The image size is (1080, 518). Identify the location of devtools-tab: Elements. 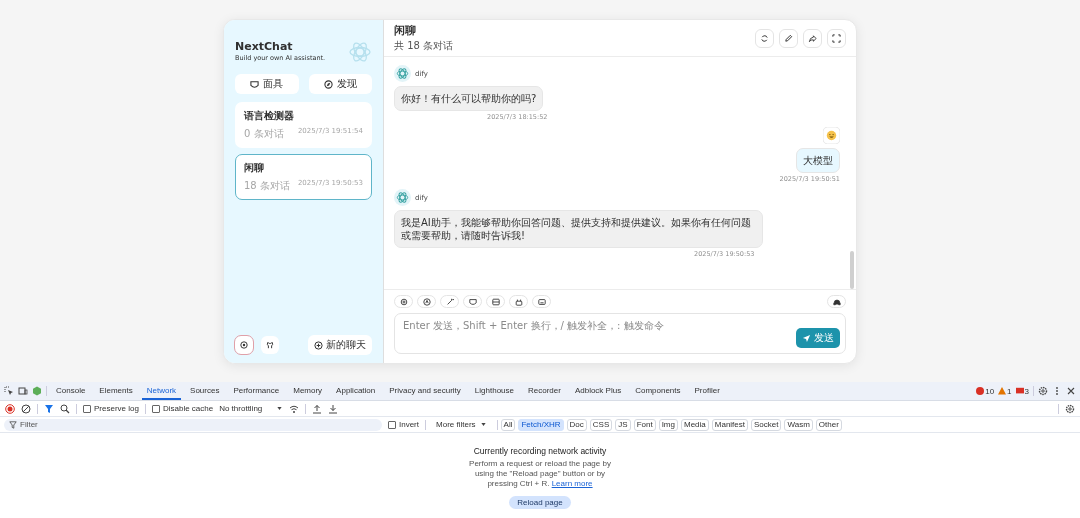
(116, 391).